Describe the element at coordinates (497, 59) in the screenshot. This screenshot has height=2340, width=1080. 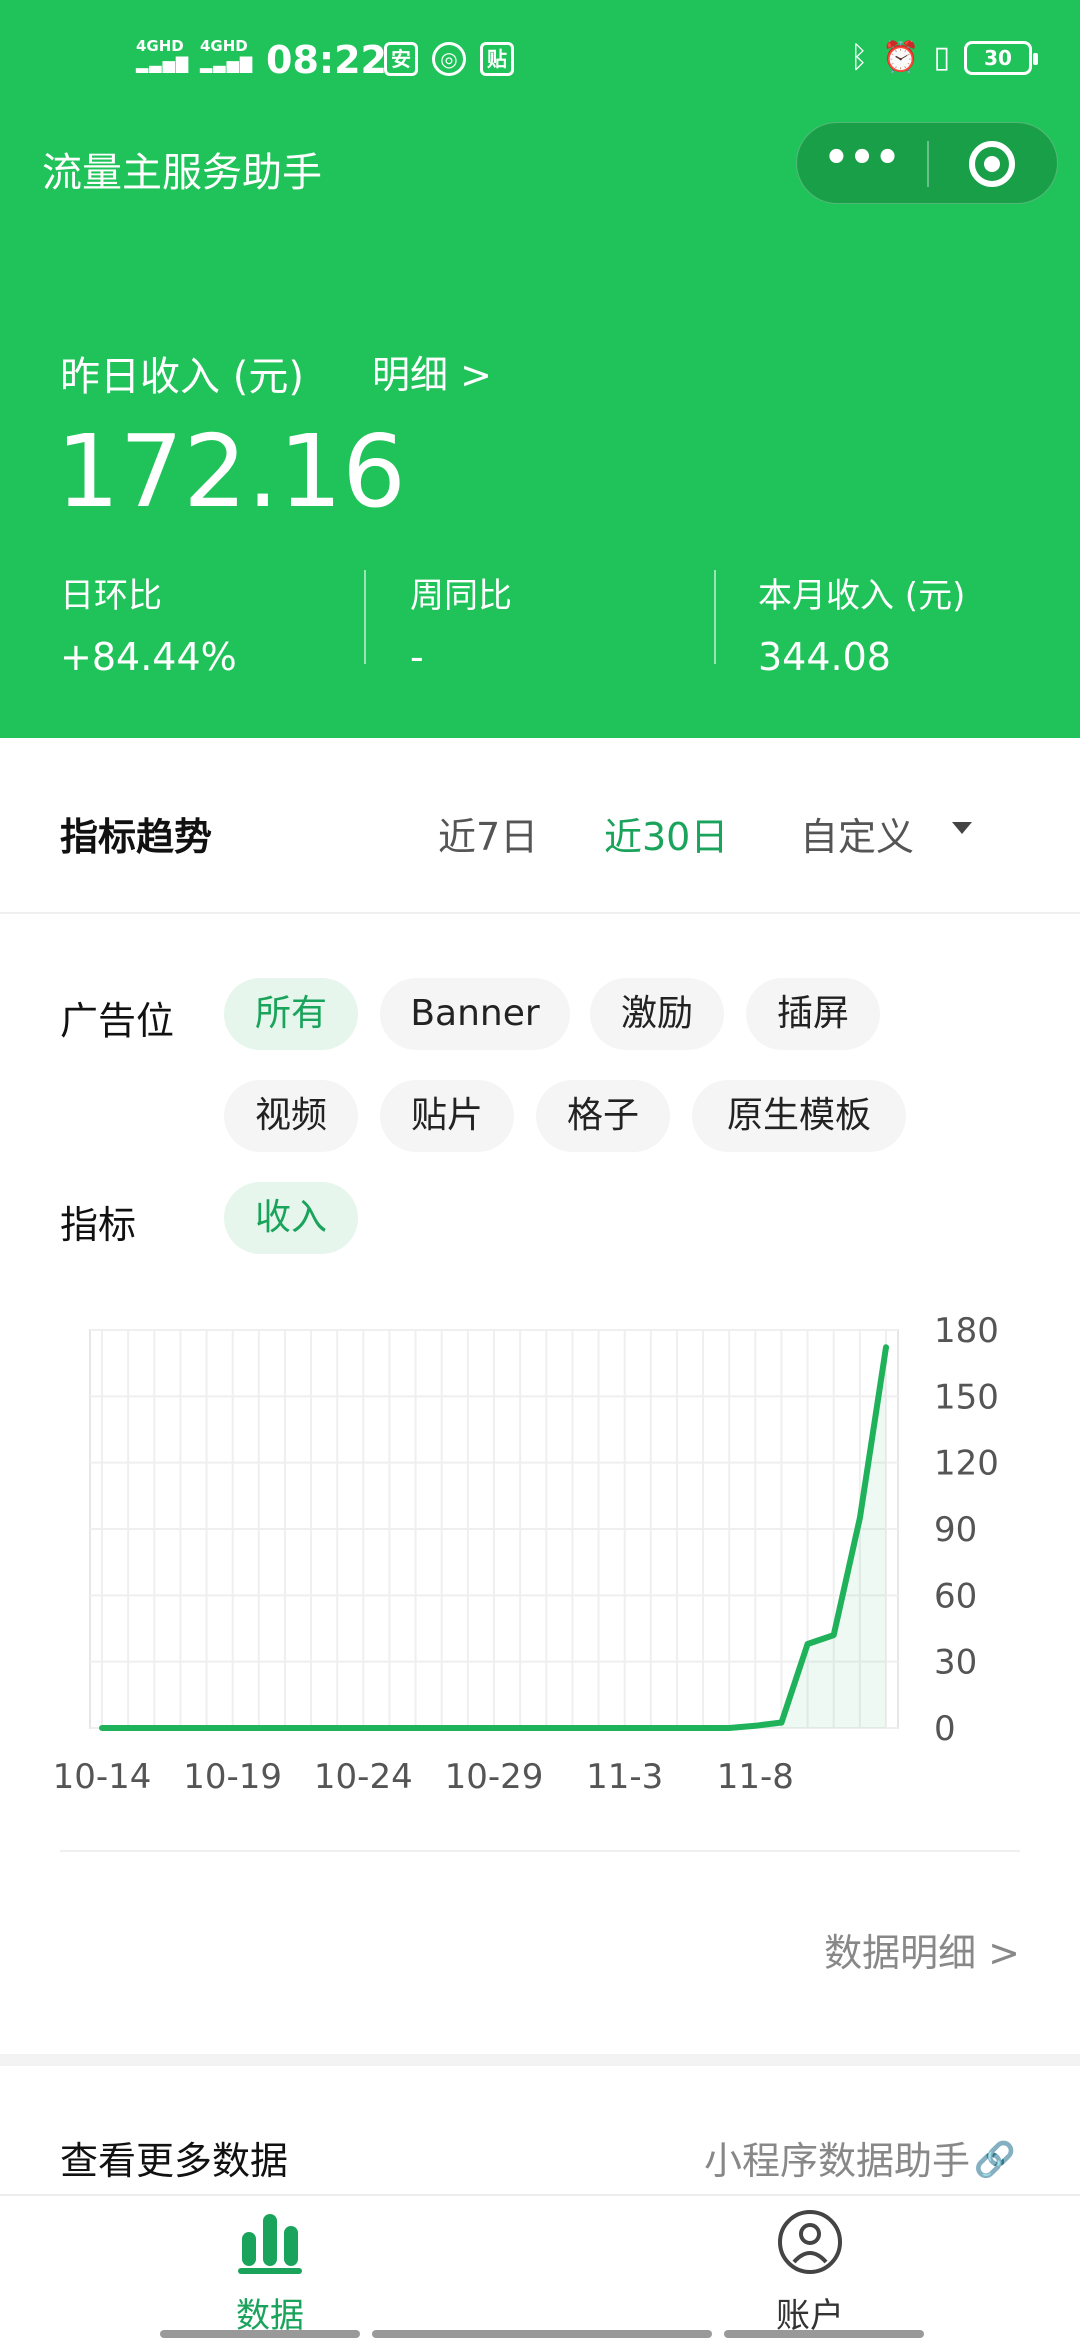
I see `app-notification-icon: 贴` at that location.